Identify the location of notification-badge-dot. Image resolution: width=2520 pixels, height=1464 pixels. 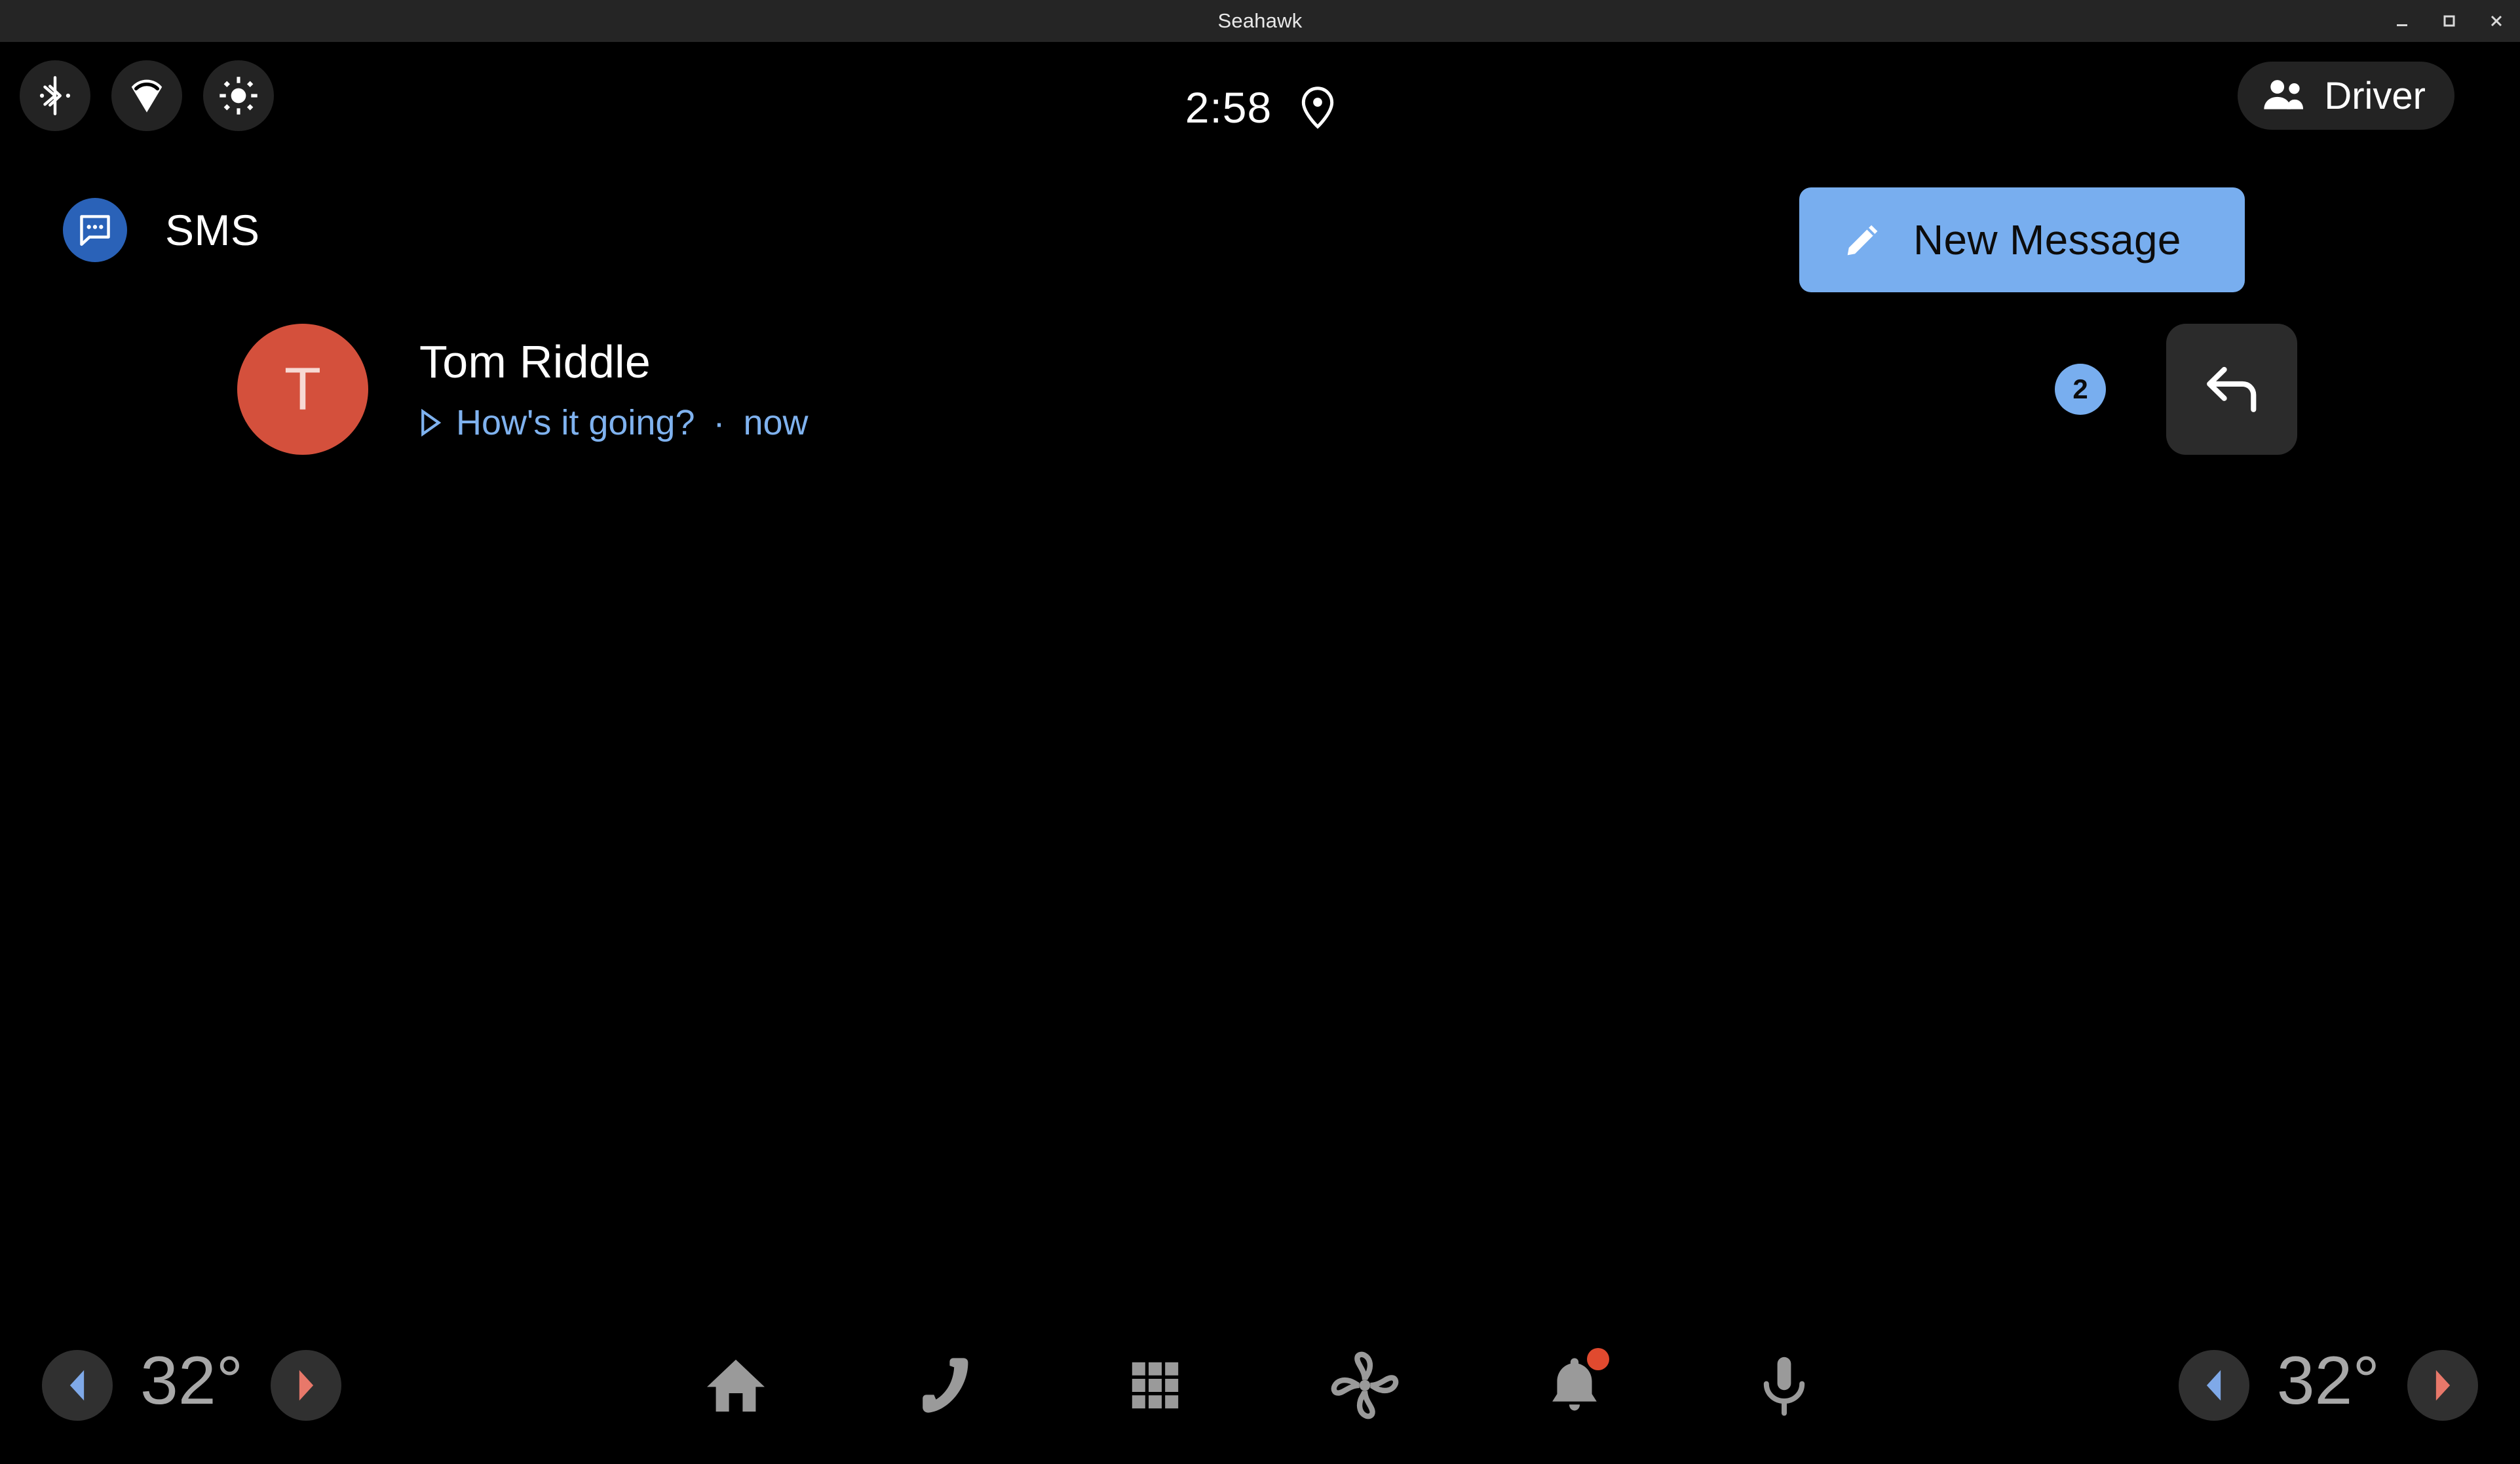
(1598, 1359).